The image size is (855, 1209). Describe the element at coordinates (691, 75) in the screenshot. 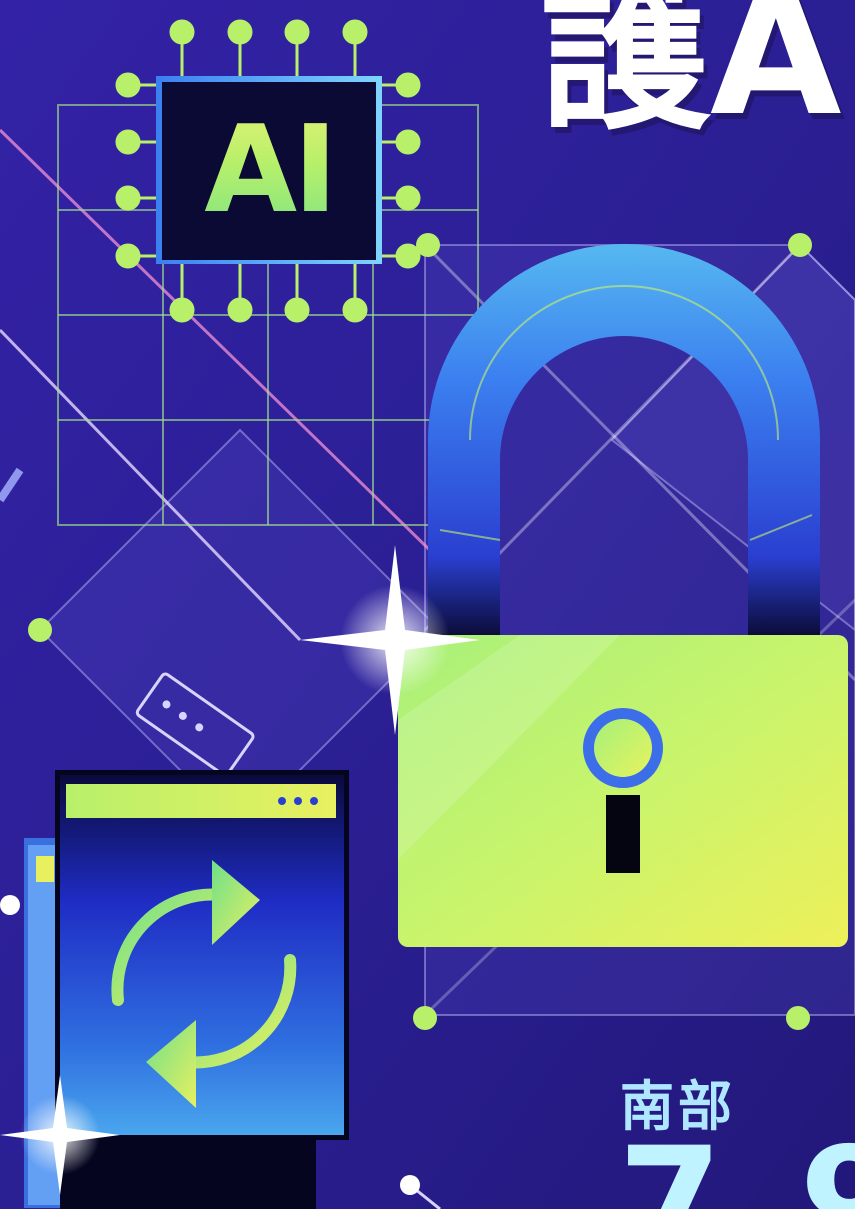

I see `headline-text: 護A` at that location.